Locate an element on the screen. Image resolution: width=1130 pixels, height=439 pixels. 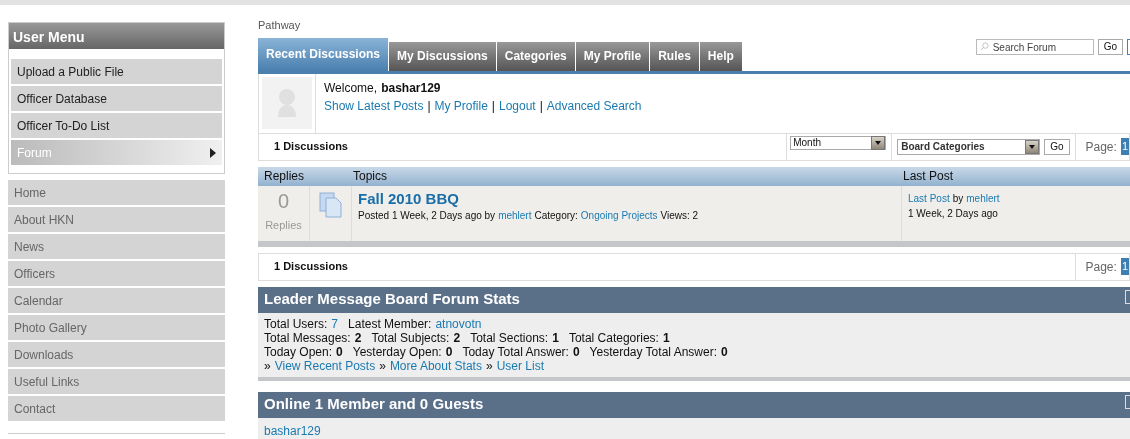
column-header: Topics is located at coordinates (370, 176).